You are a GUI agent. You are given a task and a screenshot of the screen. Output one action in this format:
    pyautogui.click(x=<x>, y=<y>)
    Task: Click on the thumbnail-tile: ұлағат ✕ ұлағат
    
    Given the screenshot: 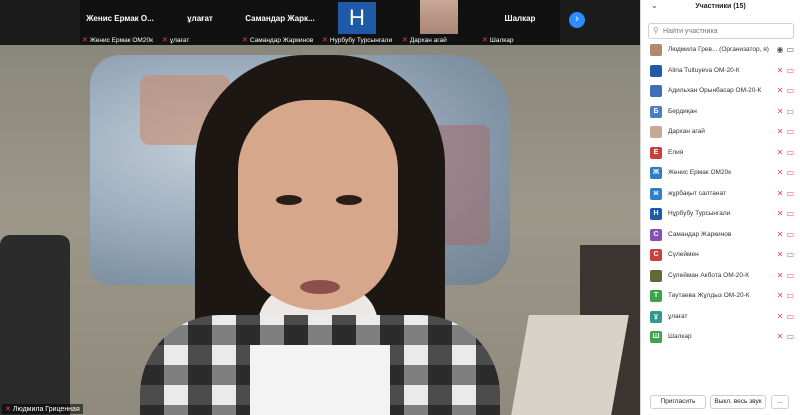 What is the action you would take?
    pyautogui.click(x=200, y=22)
    